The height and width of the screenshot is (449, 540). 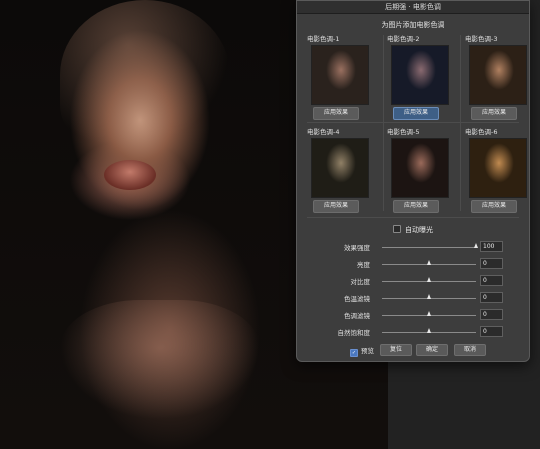 I want to click on slider-row-brightness: 亮度 0, so click(x=413, y=264).